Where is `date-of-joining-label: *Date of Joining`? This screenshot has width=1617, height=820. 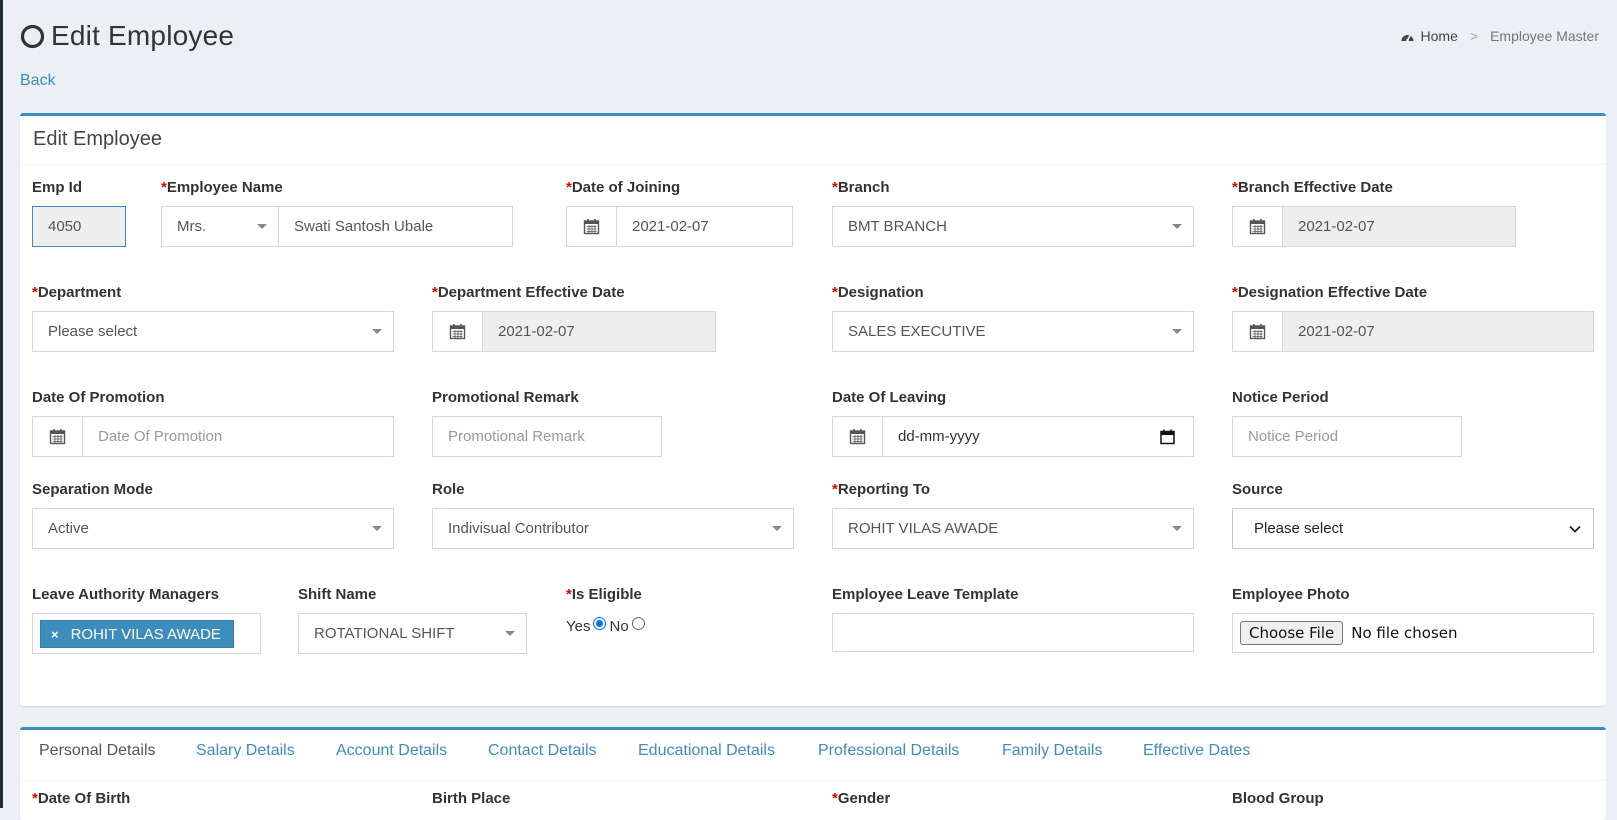 date-of-joining-label: *Date of Joining is located at coordinates (623, 187).